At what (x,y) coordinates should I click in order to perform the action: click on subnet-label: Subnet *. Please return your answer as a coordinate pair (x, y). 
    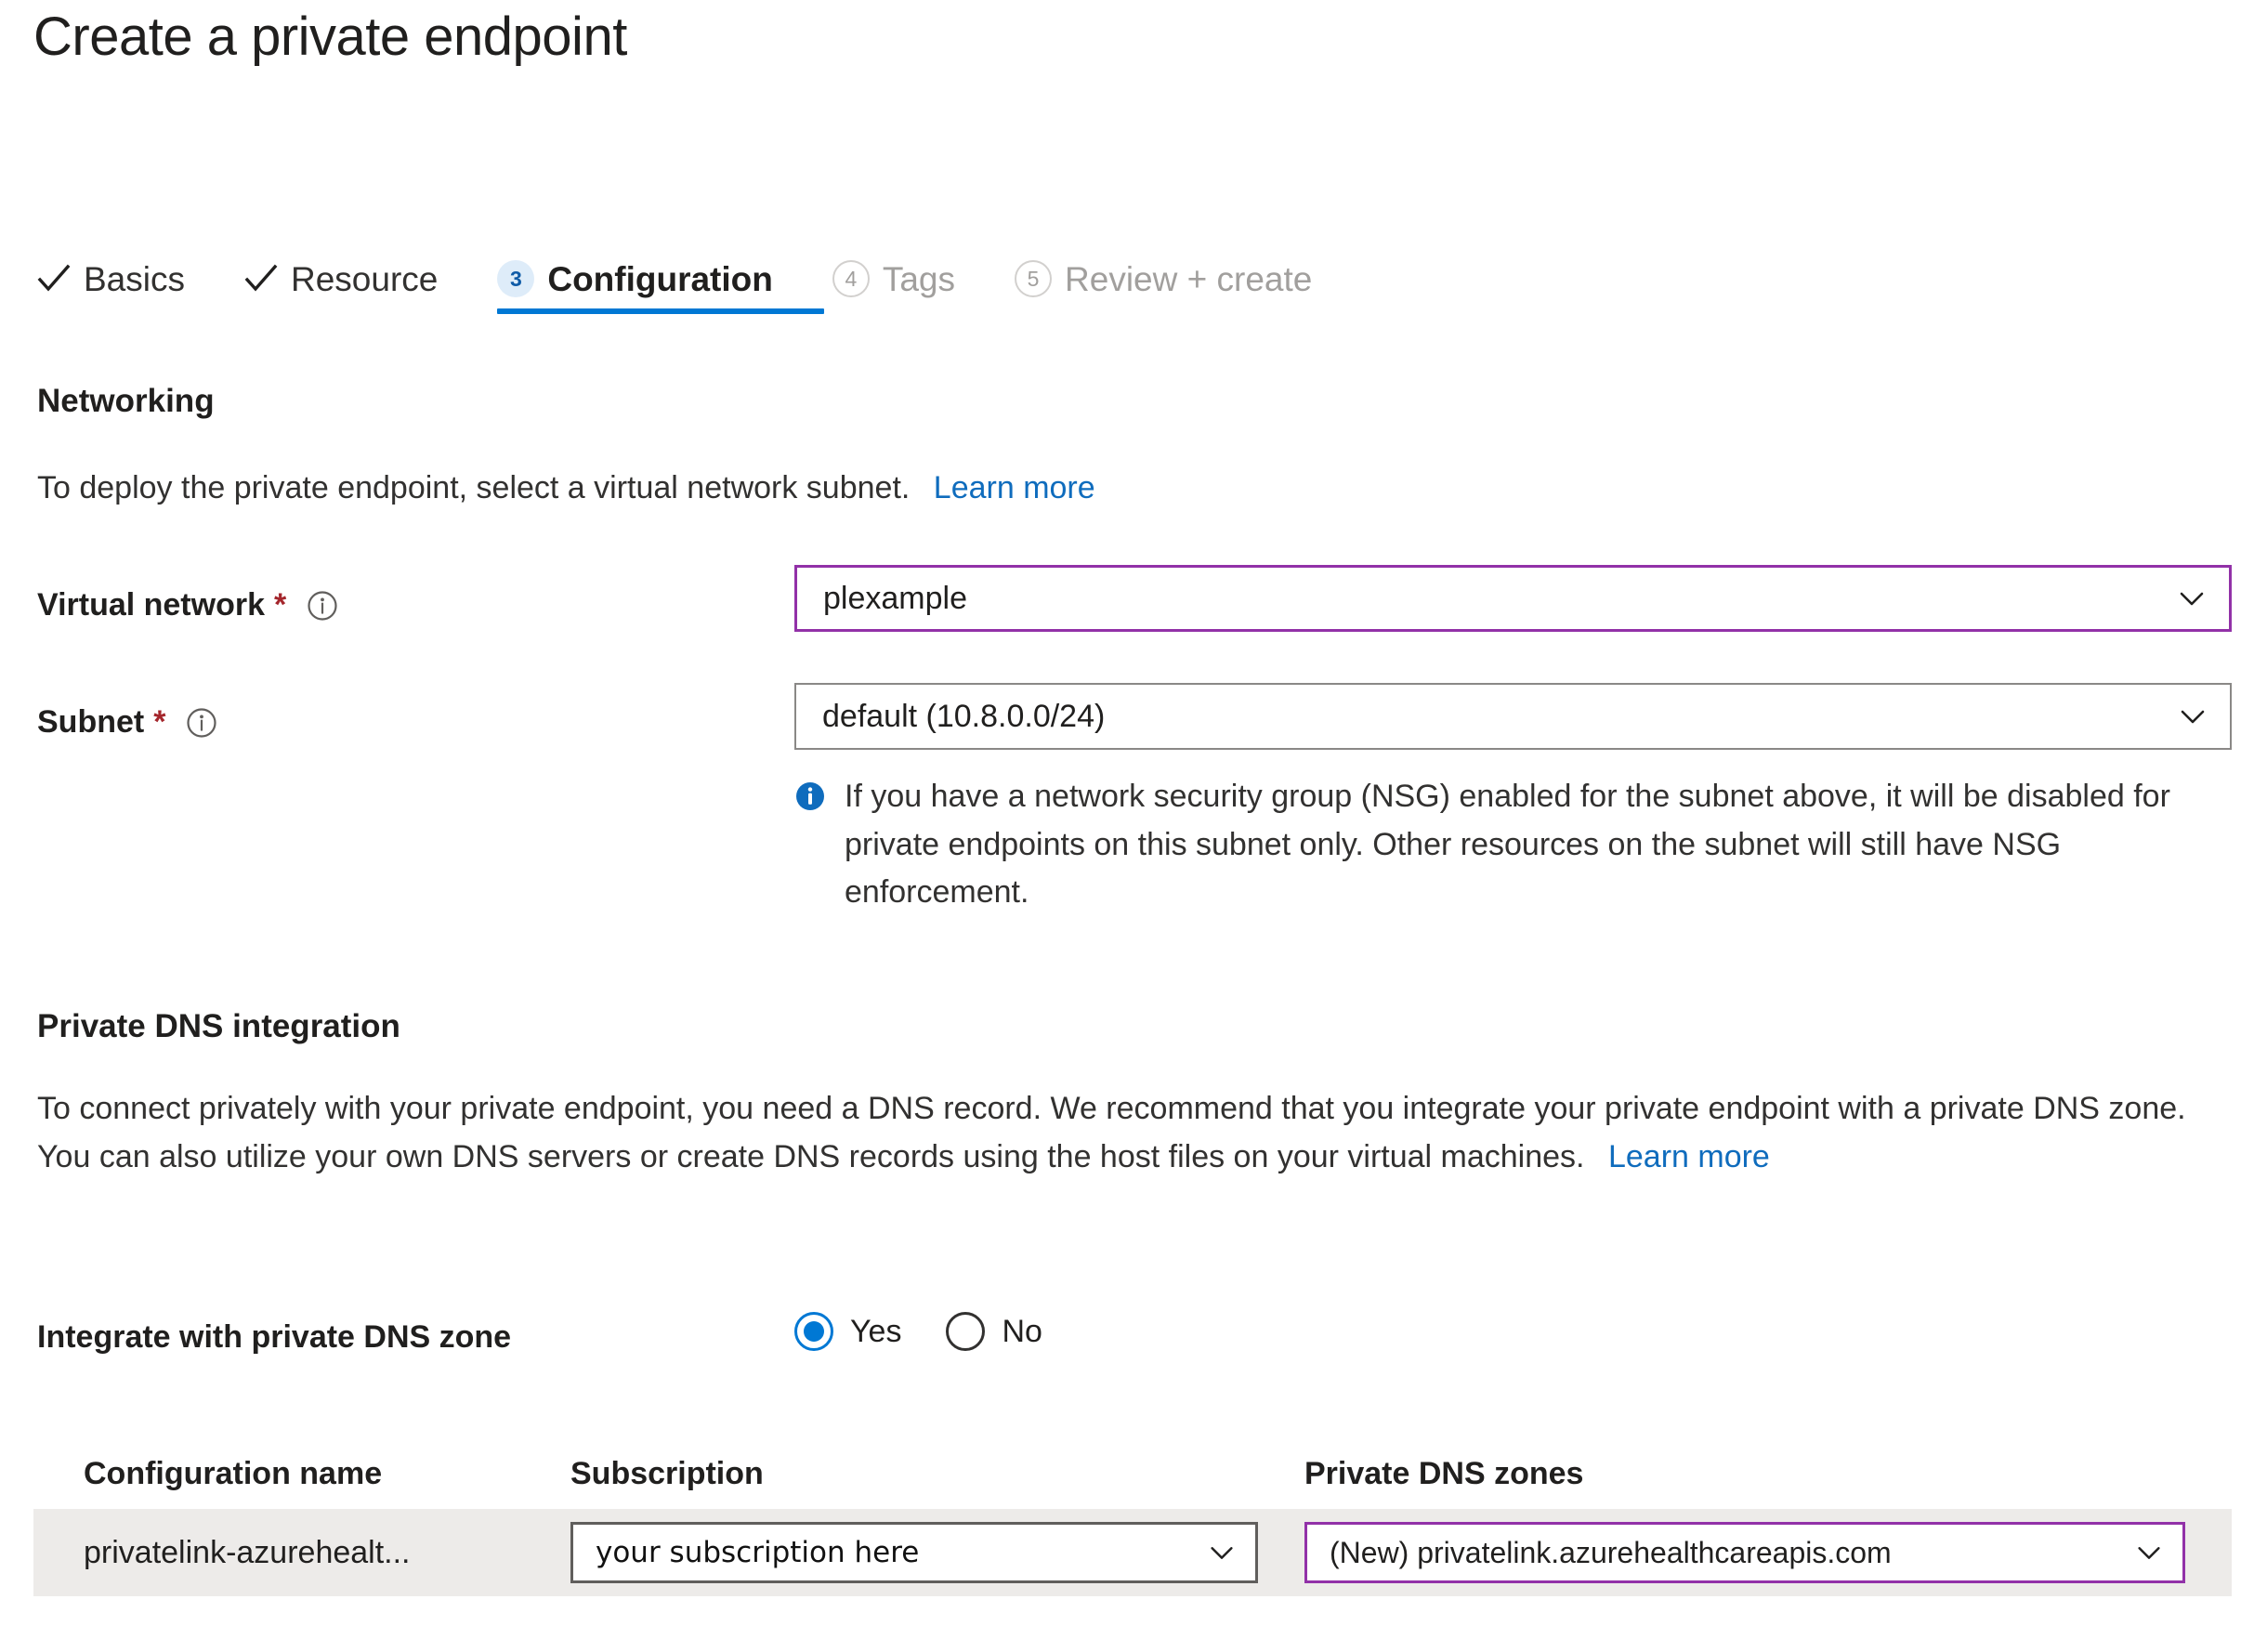
    Looking at the image, I should click on (127, 723).